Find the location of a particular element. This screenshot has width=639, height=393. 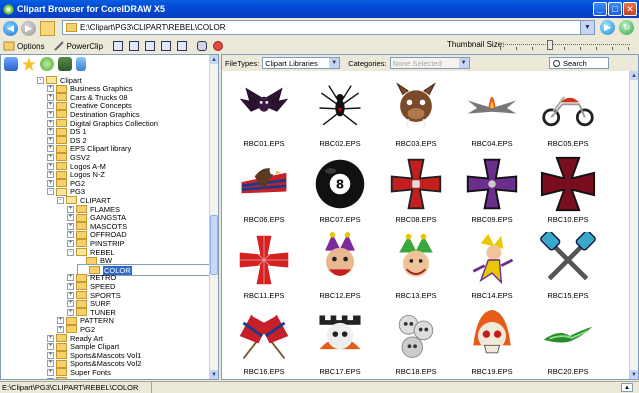

close-button: ✕ is located at coordinates (630, 9).